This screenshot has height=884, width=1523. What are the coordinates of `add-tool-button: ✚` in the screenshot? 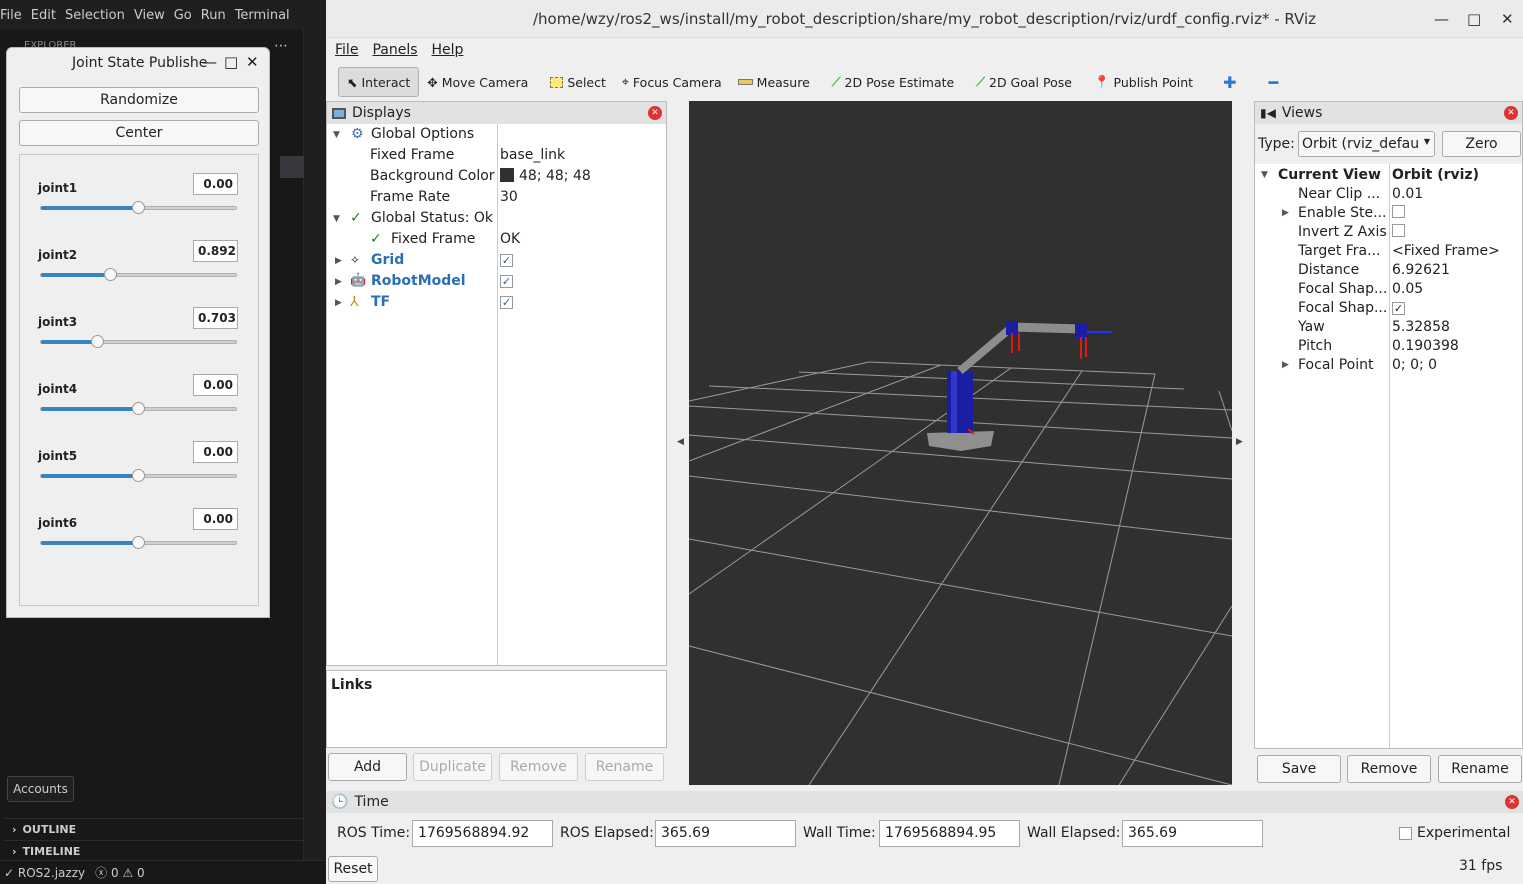 It's located at (1229, 82).